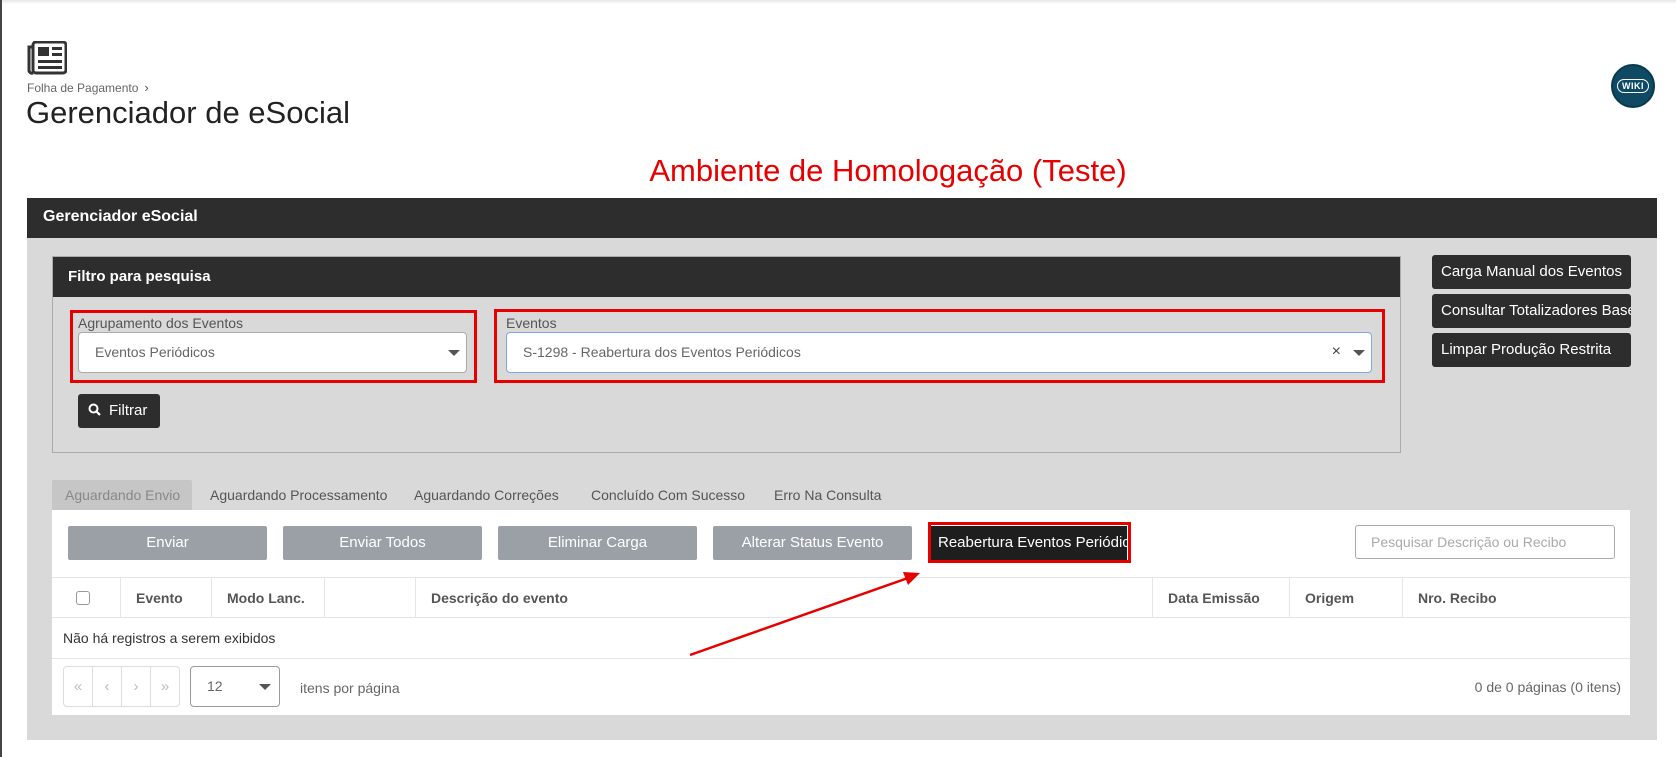 This screenshot has width=1676, height=757. I want to click on tab-awaiting-send: Aguardando Envio, so click(122, 495).